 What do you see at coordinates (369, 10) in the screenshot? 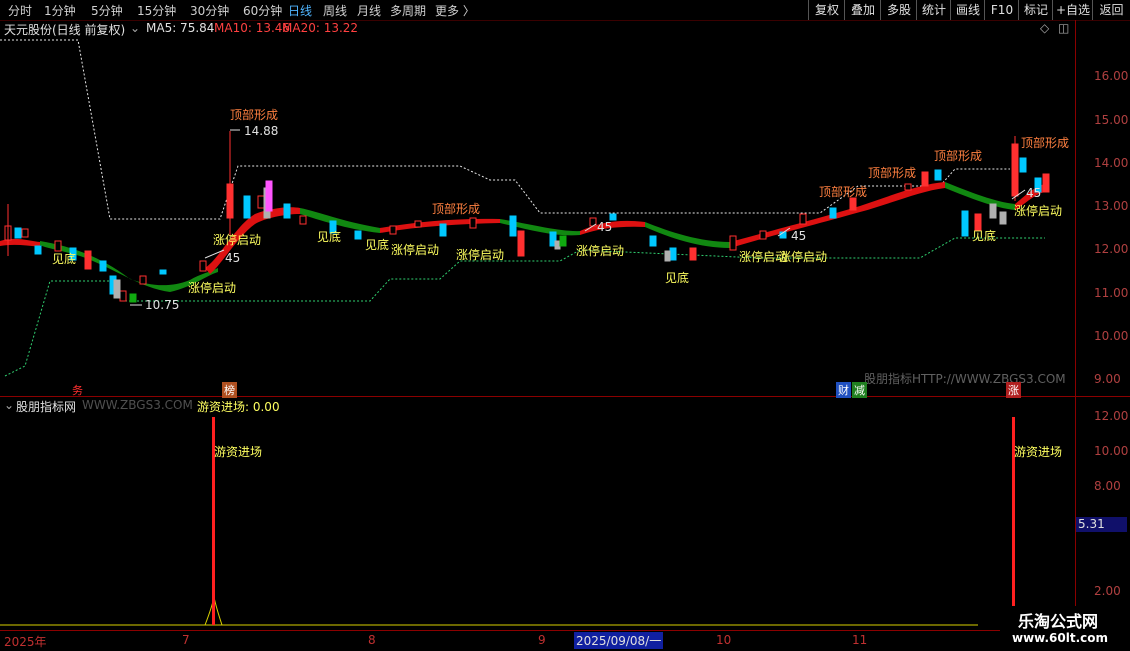
I see `period-monthly: 月线` at bounding box center [369, 10].